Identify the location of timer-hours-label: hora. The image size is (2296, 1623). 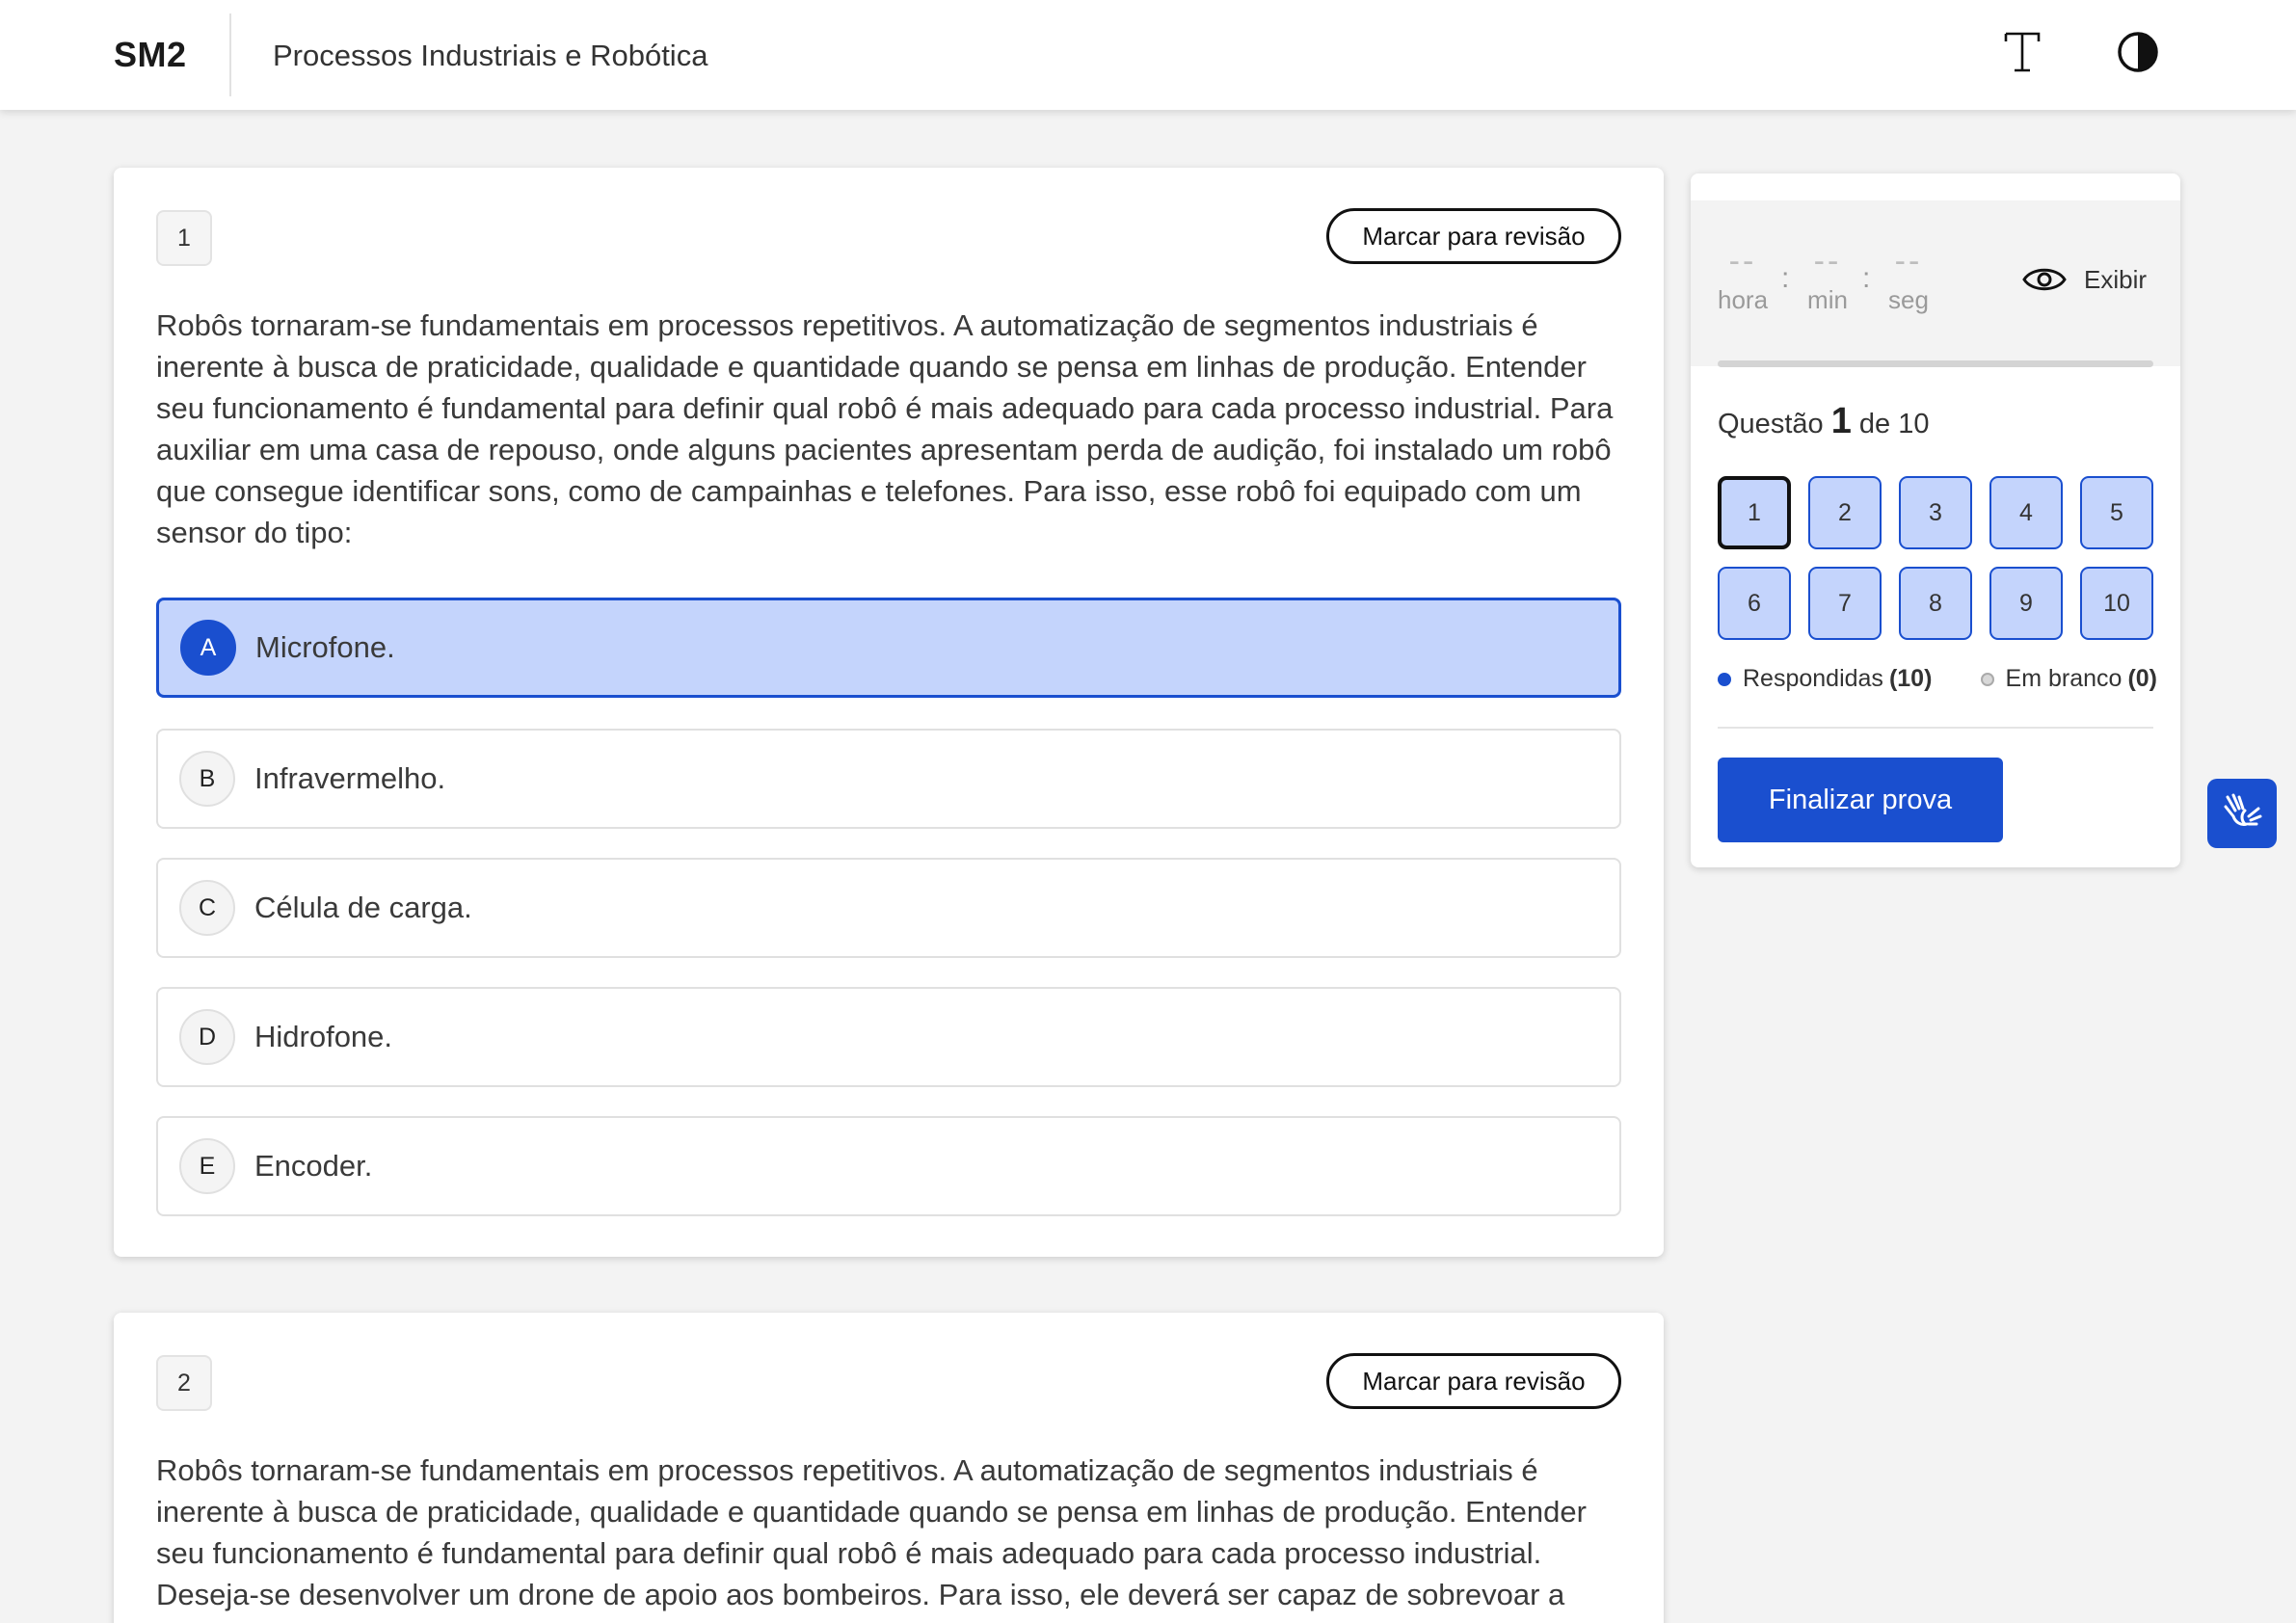
(1743, 299).